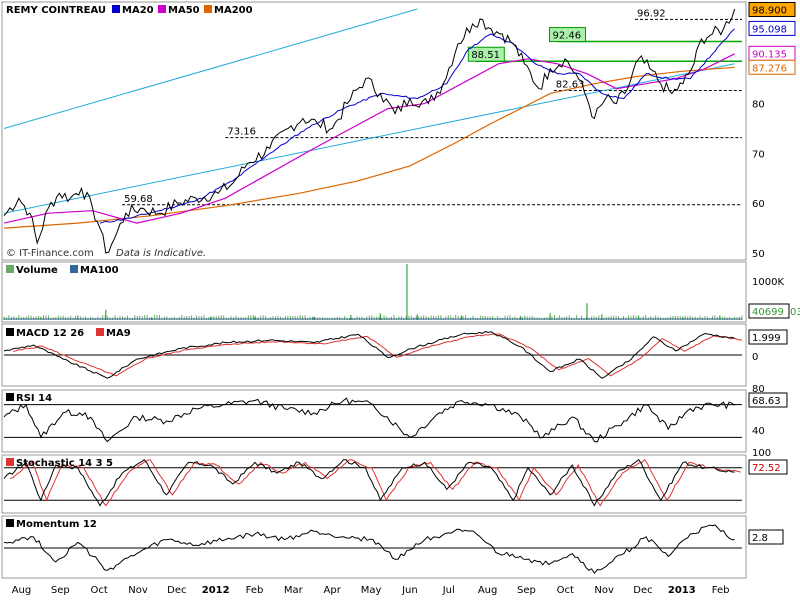  Describe the element at coordinates (758, 204) in the screenshot. I see `price-y-tick-1: 60` at that location.